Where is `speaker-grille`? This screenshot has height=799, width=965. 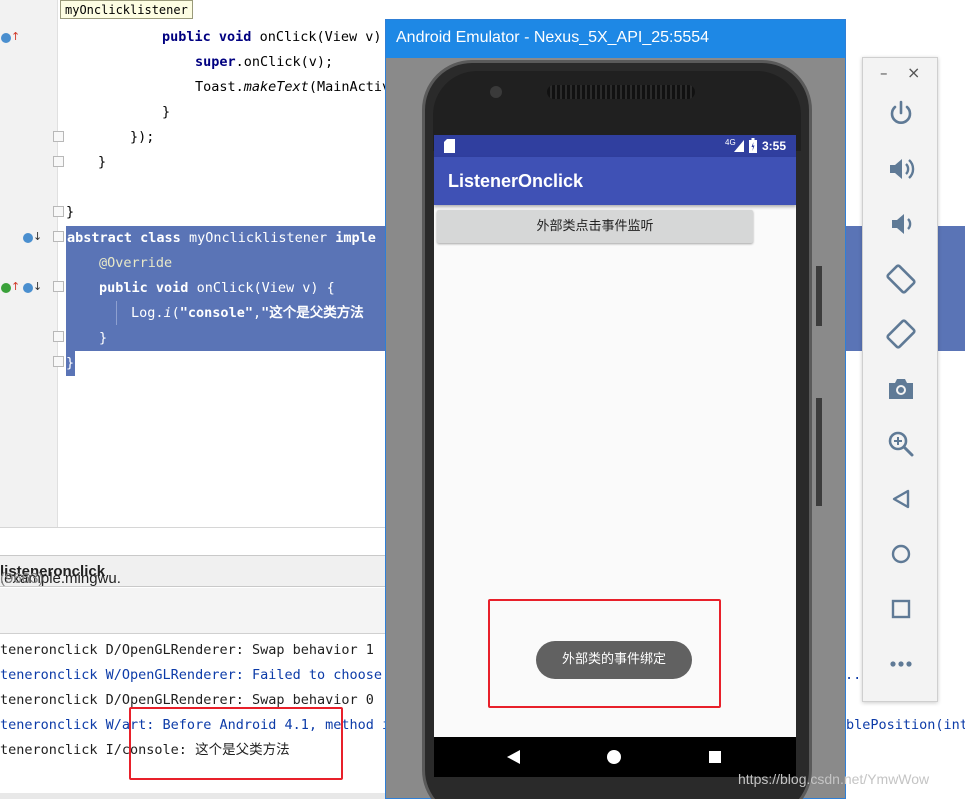 speaker-grille is located at coordinates (621, 92).